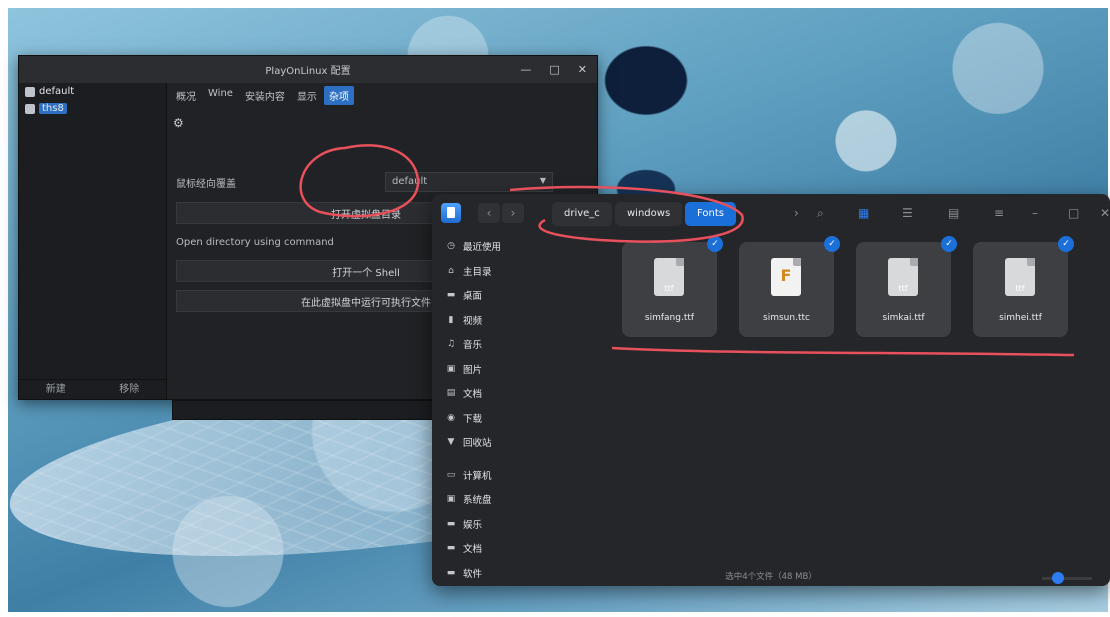  Describe the element at coordinates (999, 213) in the screenshot. I see `menu-icon: ≡` at that location.